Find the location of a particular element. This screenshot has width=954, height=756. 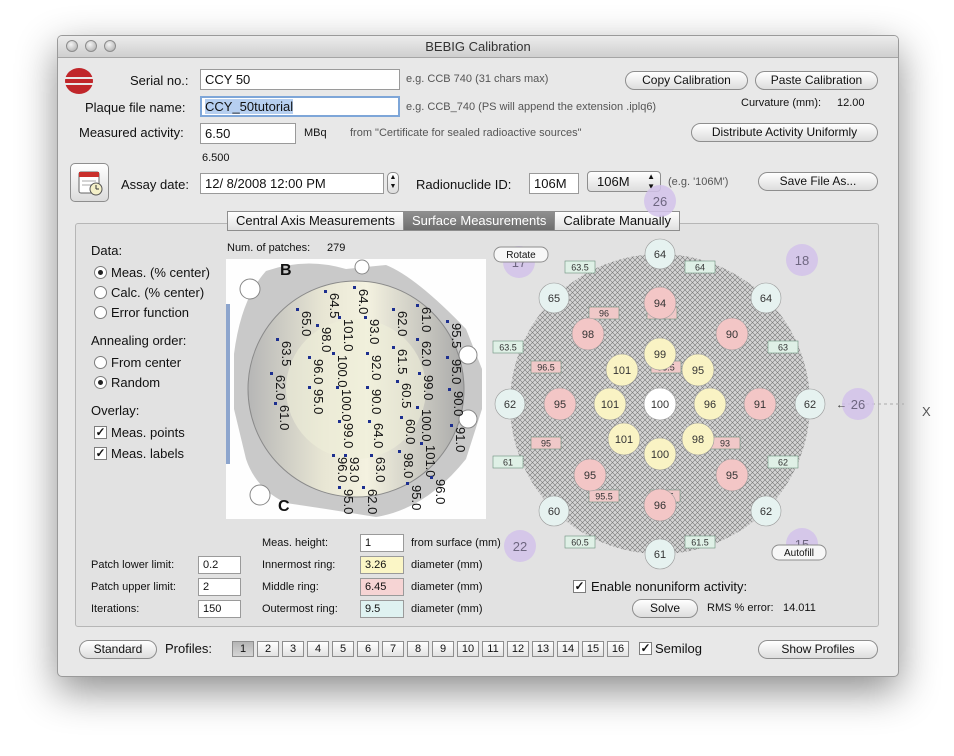

photo-label: 99.0 is located at coordinates (348, 435).